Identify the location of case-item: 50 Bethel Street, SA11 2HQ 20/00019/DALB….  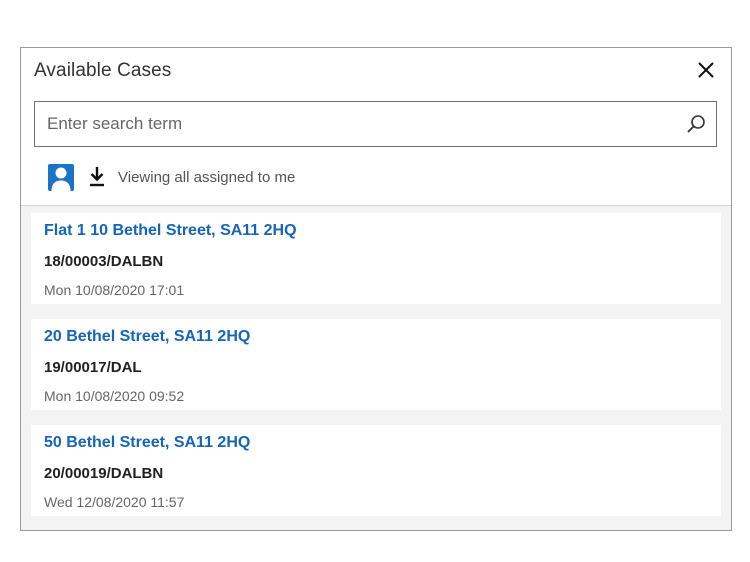
(376, 470).